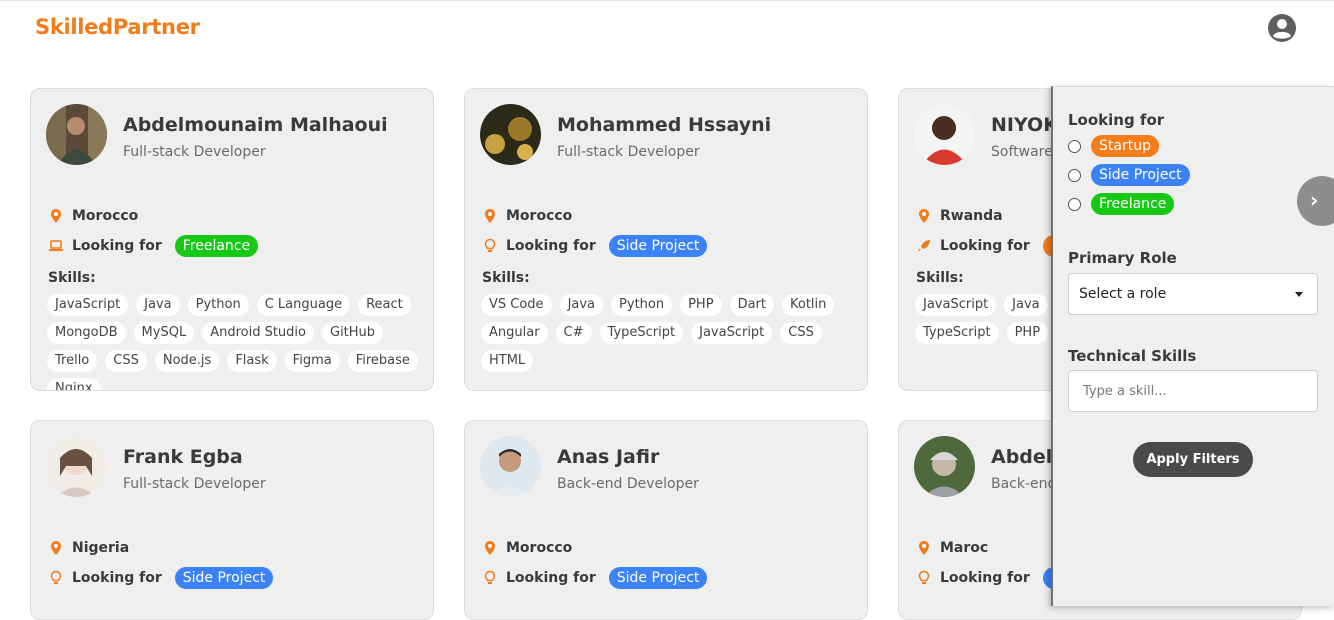 This screenshot has width=1334, height=620. What do you see at coordinates (1074, 146) in the screenshot?
I see `startup-radio` at bounding box center [1074, 146].